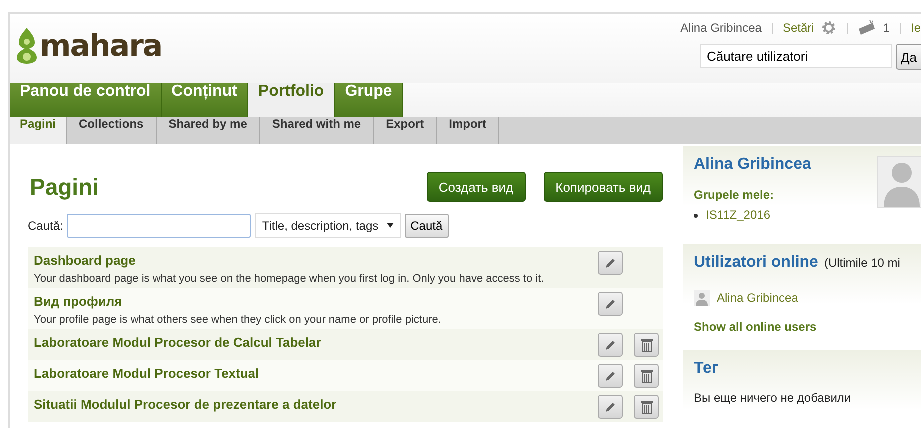 This screenshot has height=448, width=921. Describe the element at coordinates (406, 130) in the screenshot. I see `sub-nav-tab: Export` at that location.